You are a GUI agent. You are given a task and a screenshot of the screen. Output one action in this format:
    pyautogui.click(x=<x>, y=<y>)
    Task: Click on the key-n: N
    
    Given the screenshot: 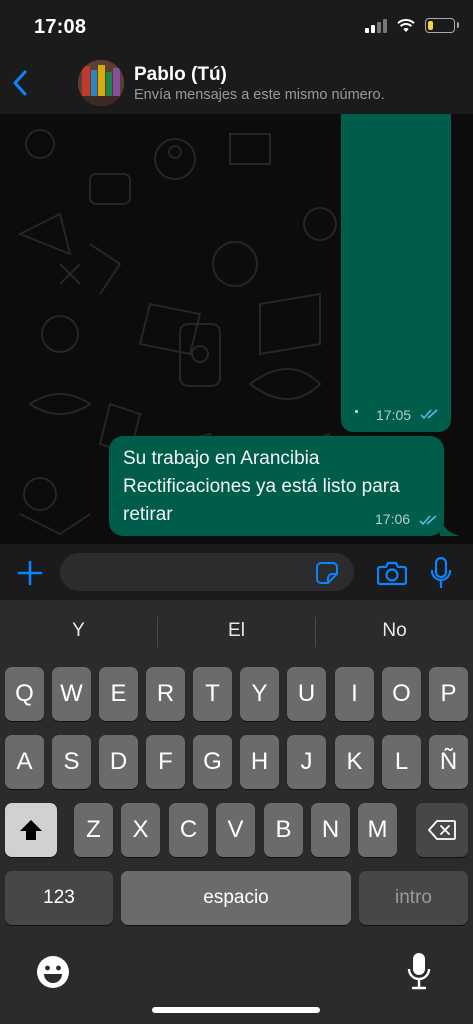 What is the action you would take?
    pyautogui.click(x=330, y=830)
    